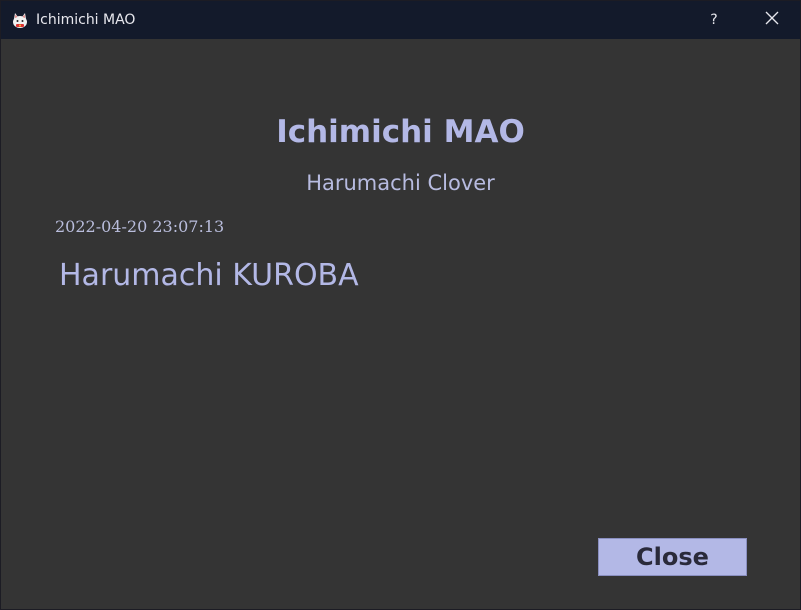  What do you see at coordinates (86, 20) in the screenshot?
I see `window-title: Ichimichi MAO` at bounding box center [86, 20].